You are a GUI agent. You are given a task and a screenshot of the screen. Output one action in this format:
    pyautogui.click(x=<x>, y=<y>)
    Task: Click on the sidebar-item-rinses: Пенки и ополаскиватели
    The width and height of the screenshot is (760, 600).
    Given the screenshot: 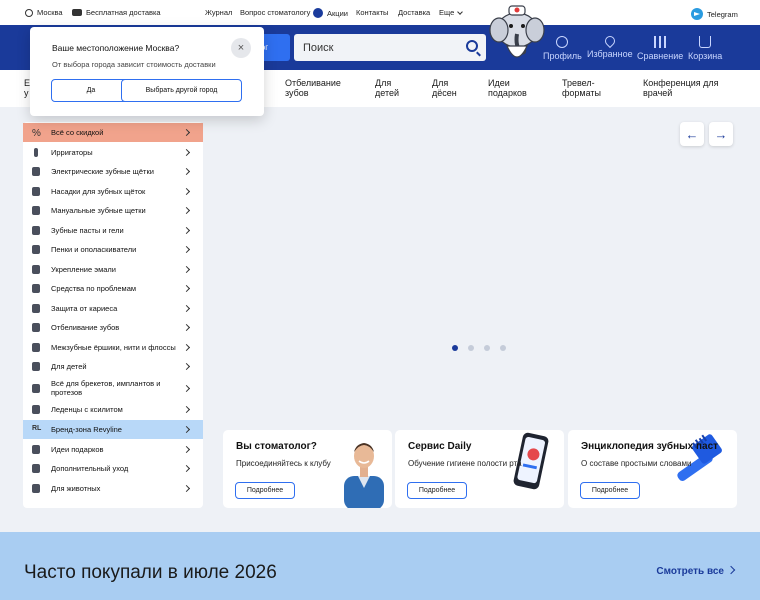 What is the action you would take?
    pyautogui.click(x=113, y=249)
    